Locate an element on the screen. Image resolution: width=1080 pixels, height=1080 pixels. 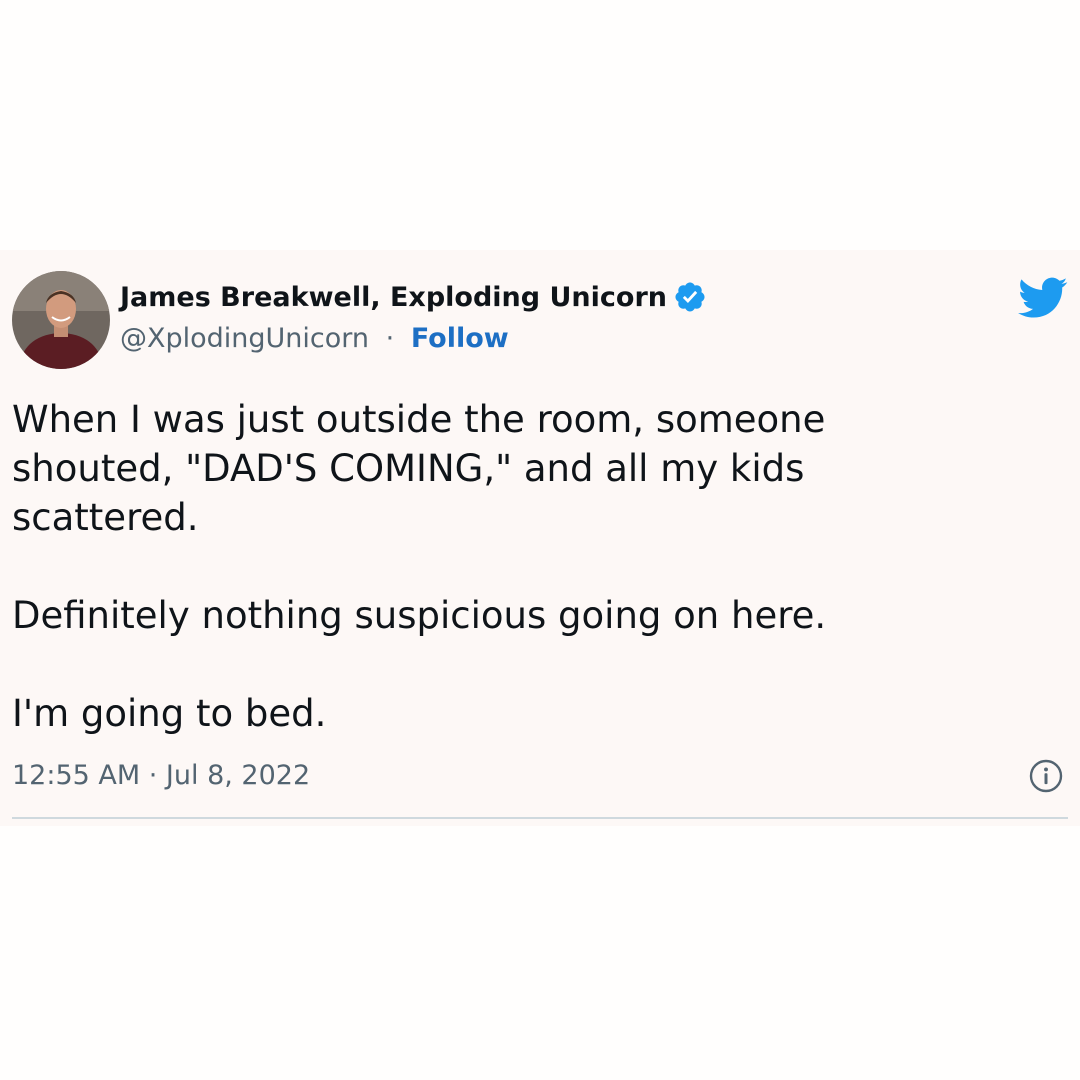
author-display-name: James Breakwell, Exploding Unicorn is located at coordinates (393, 297).